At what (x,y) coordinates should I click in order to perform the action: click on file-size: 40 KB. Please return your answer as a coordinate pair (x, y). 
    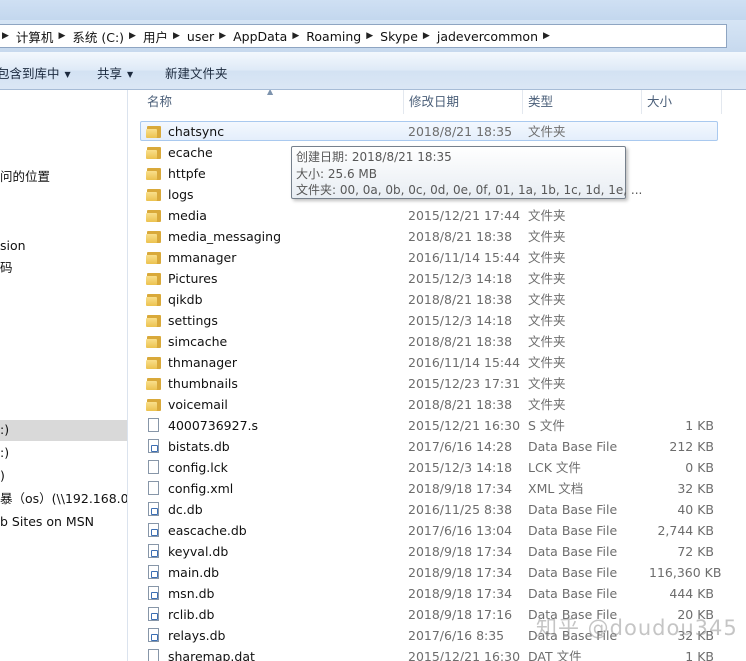
    Looking at the image, I should click on (695, 509).